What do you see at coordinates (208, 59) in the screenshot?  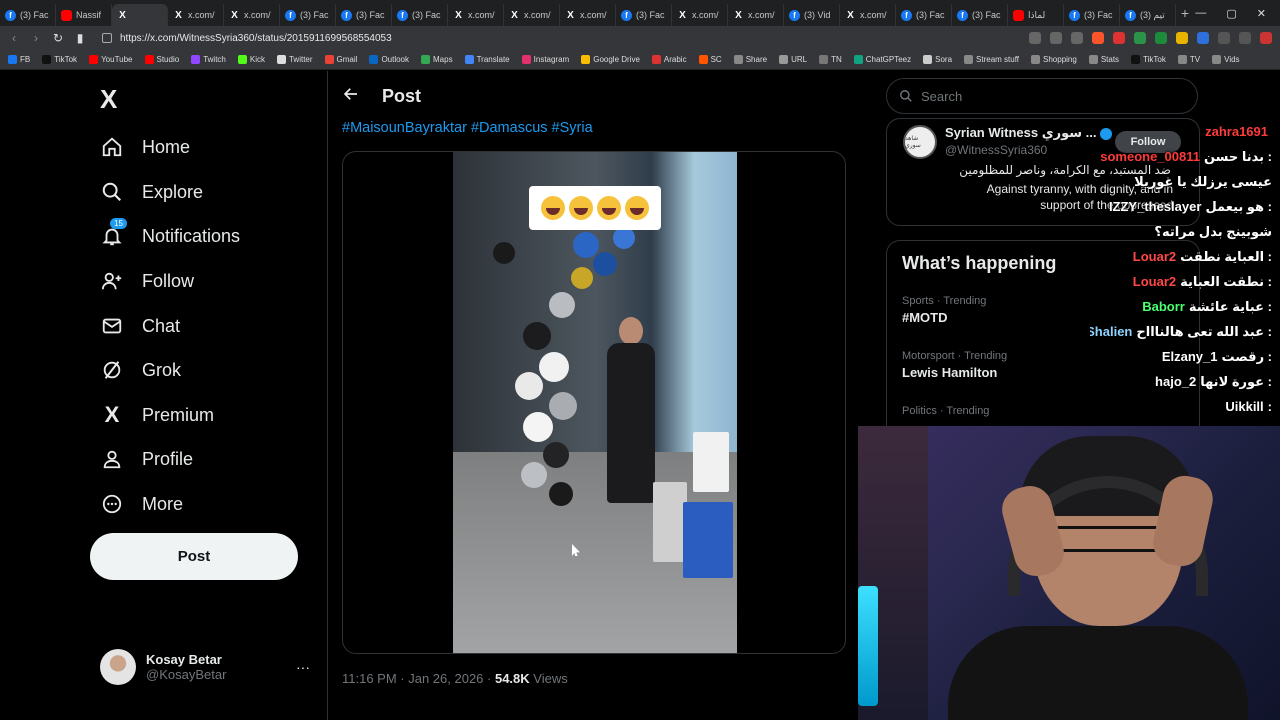 I see `bookmark-item: Twitch` at bounding box center [208, 59].